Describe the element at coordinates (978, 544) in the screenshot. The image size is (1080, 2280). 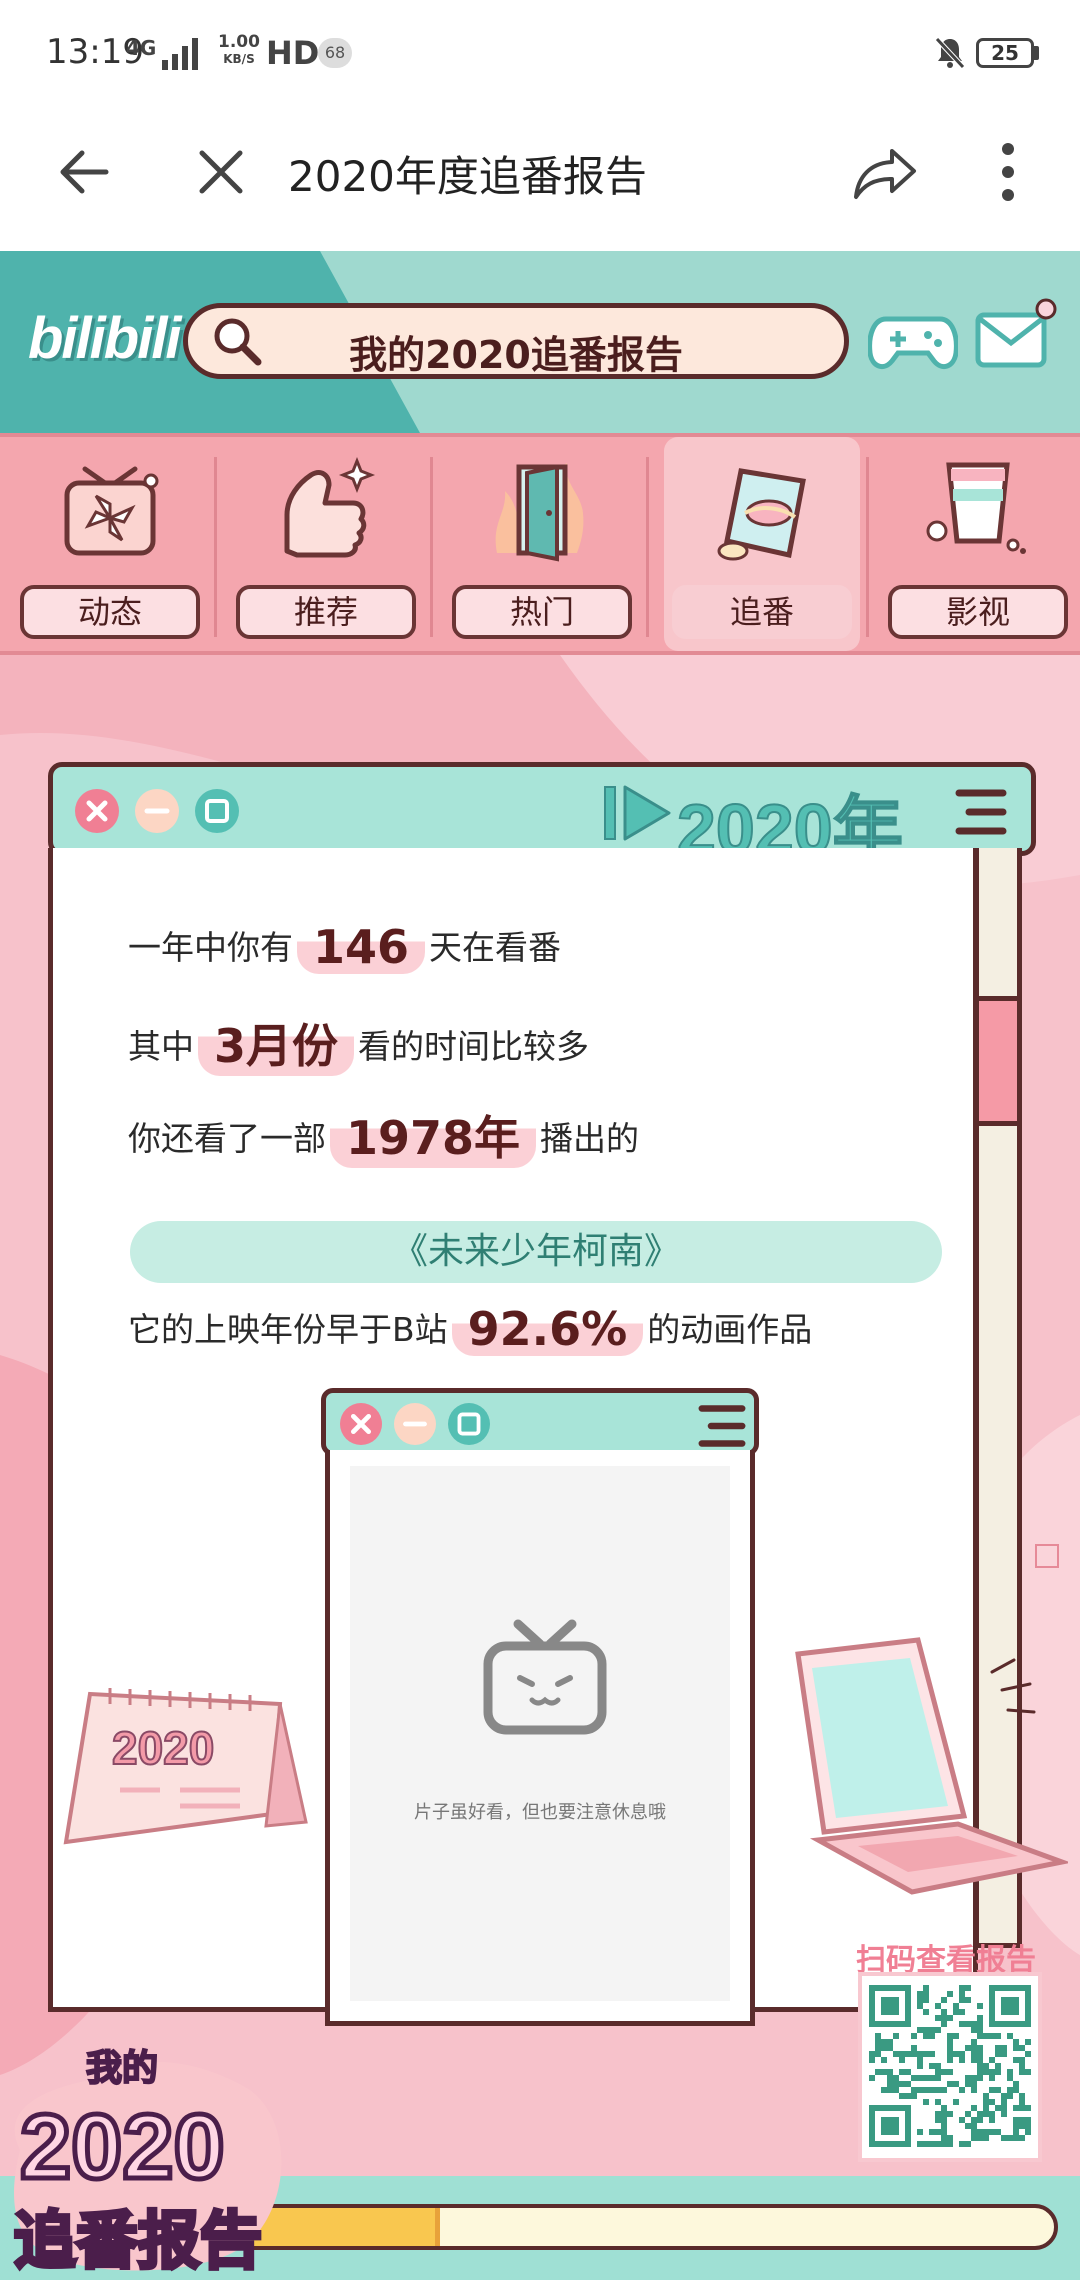
I see `nav-item-yingshi: 影视` at that location.